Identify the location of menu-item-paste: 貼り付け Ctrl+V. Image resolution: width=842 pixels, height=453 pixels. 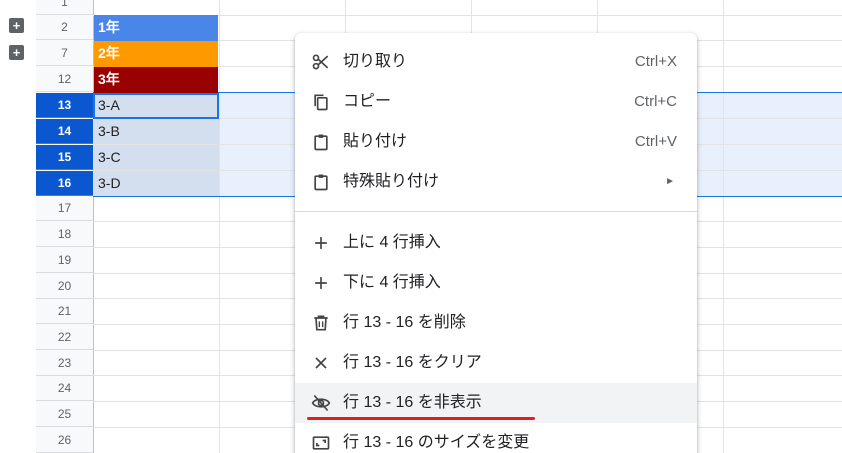
(496, 142).